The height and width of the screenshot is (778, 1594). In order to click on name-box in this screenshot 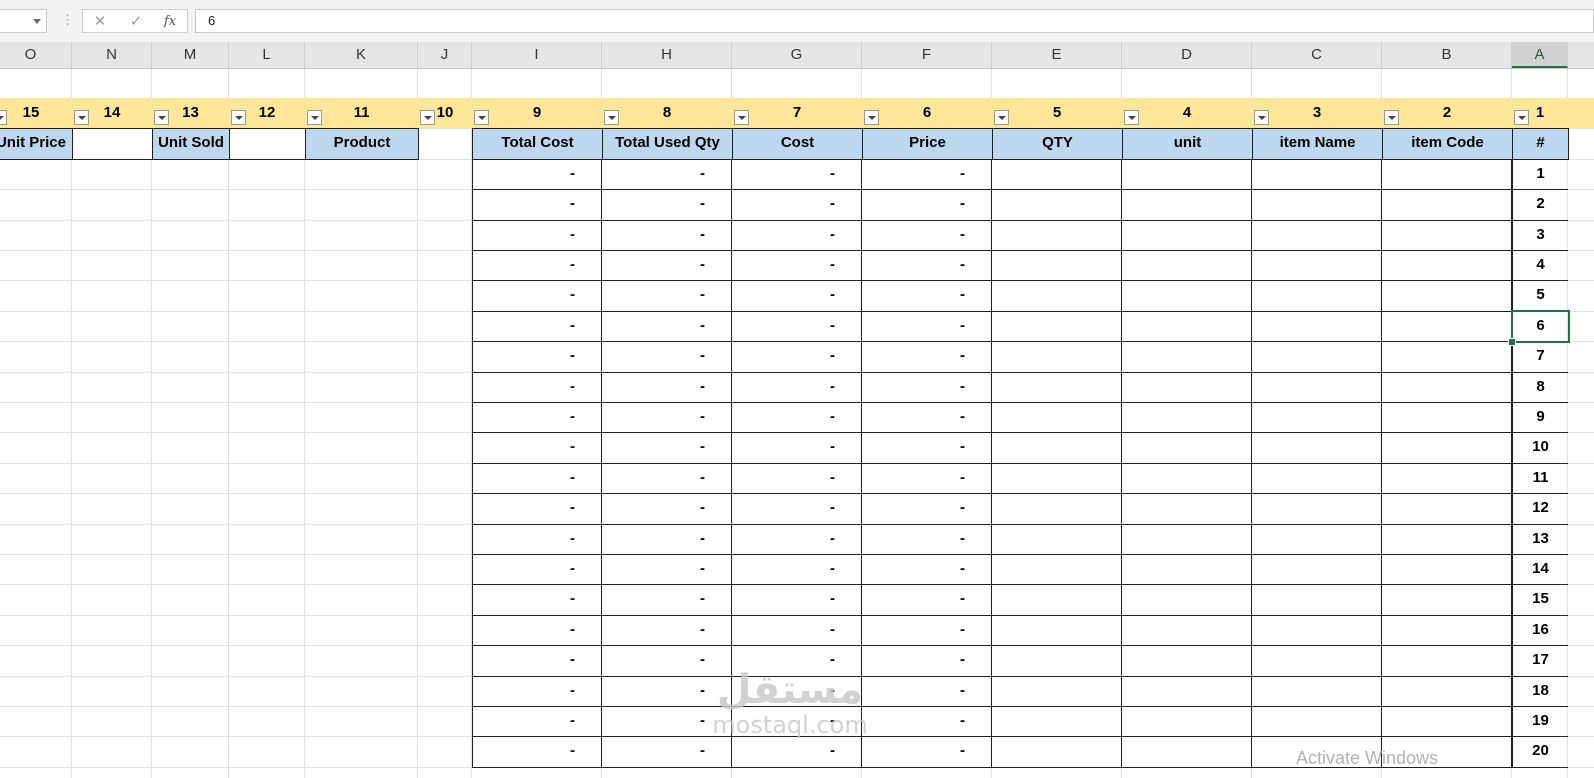, I will do `click(23, 21)`.